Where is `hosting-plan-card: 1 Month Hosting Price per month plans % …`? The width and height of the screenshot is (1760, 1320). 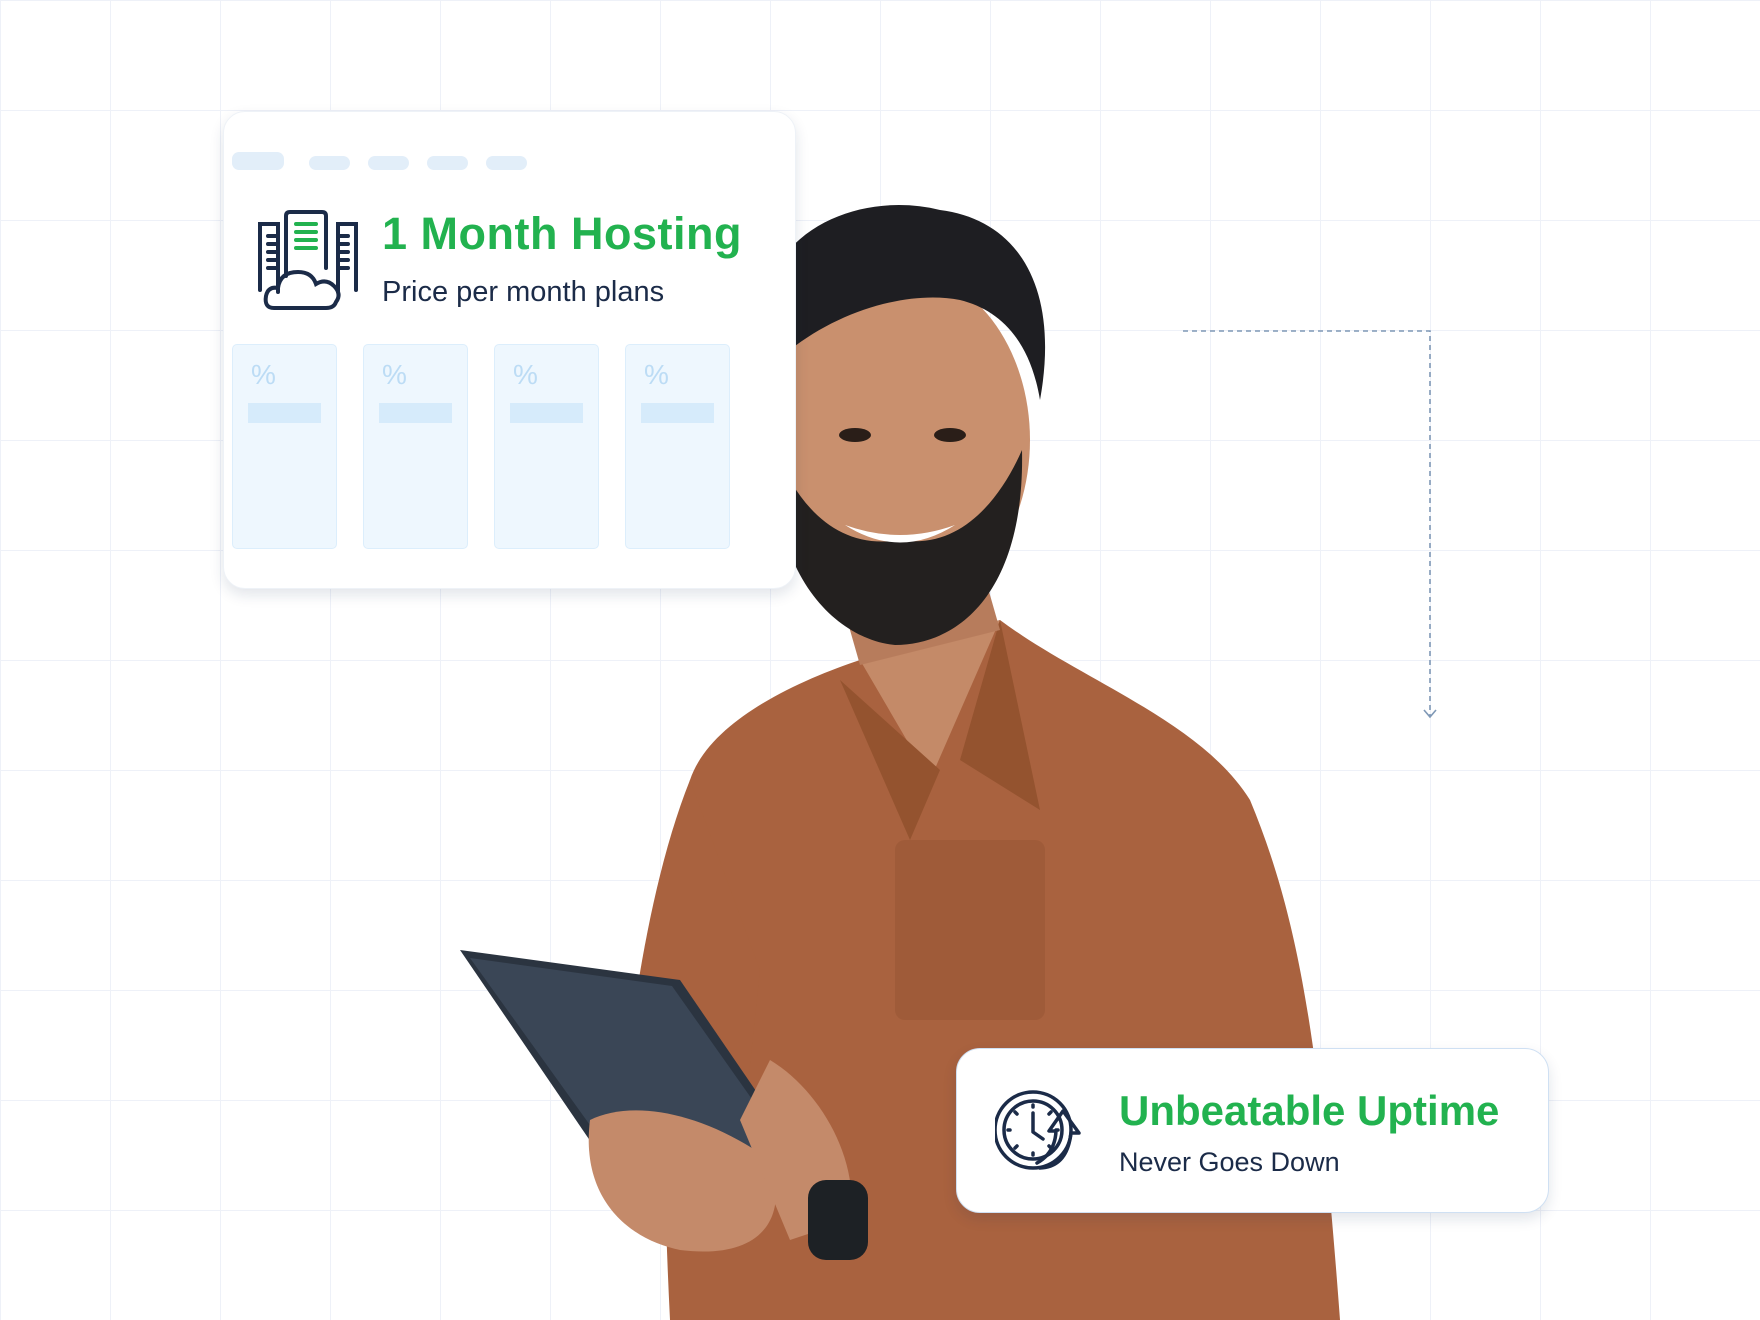 hosting-plan-card: 1 Month Hosting Price per month plans % … is located at coordinates (509, 350).